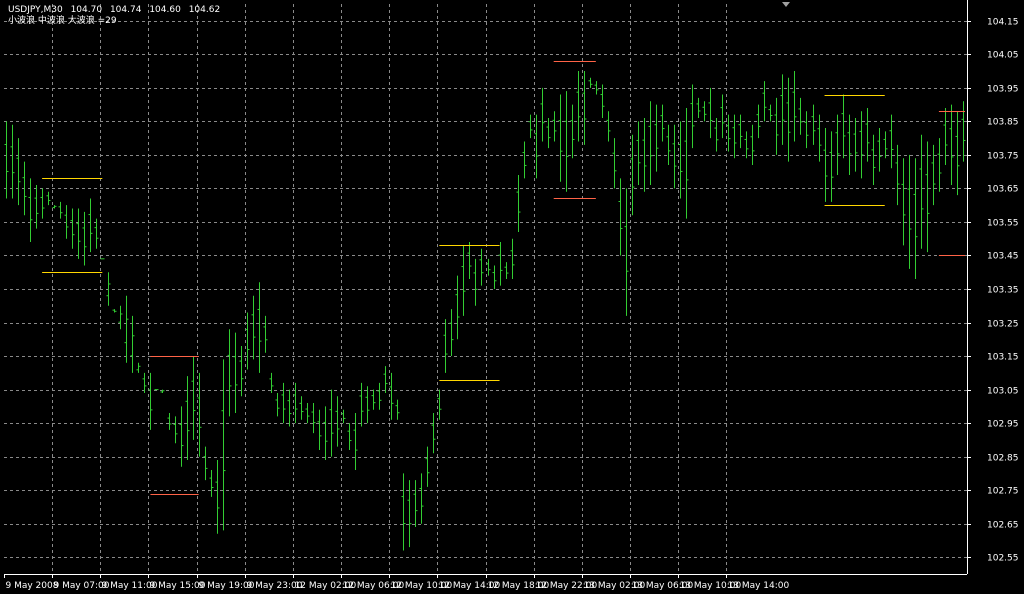  I want to click on y-tick-label: 103.55, so click(1003, 224).